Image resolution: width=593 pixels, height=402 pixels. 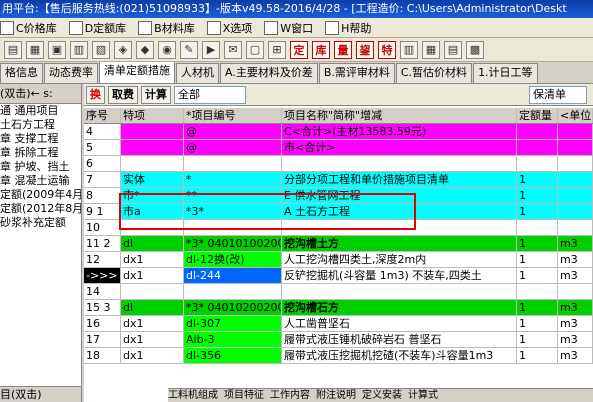 What do you see at coordinates (40, 111) in the screenshot?
I see `left-item: 通 通用项目` at bounding box center [40, 111].